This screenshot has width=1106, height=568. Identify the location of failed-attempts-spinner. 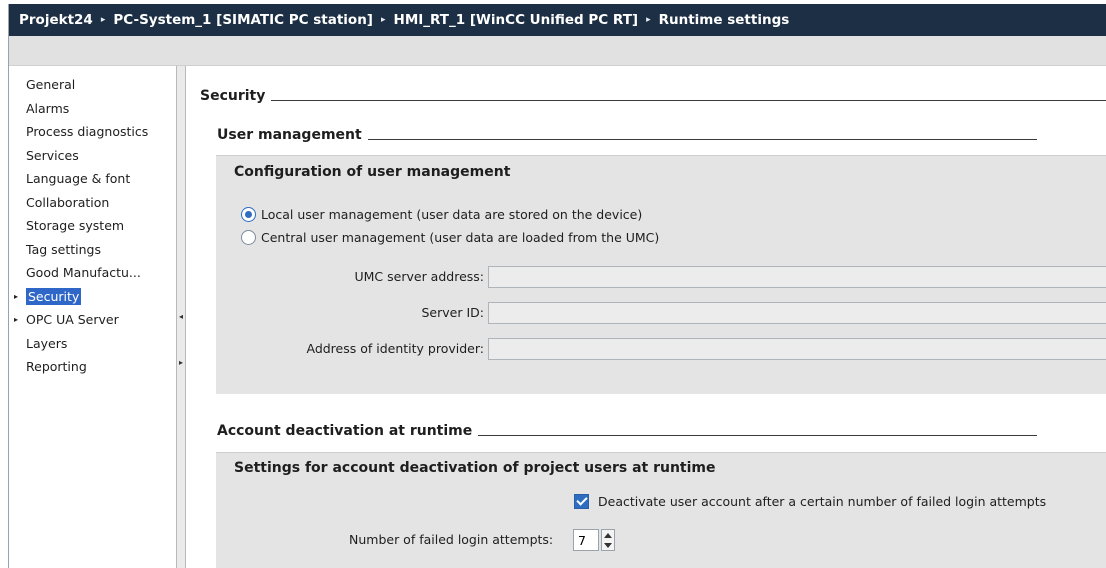
(594, 540).